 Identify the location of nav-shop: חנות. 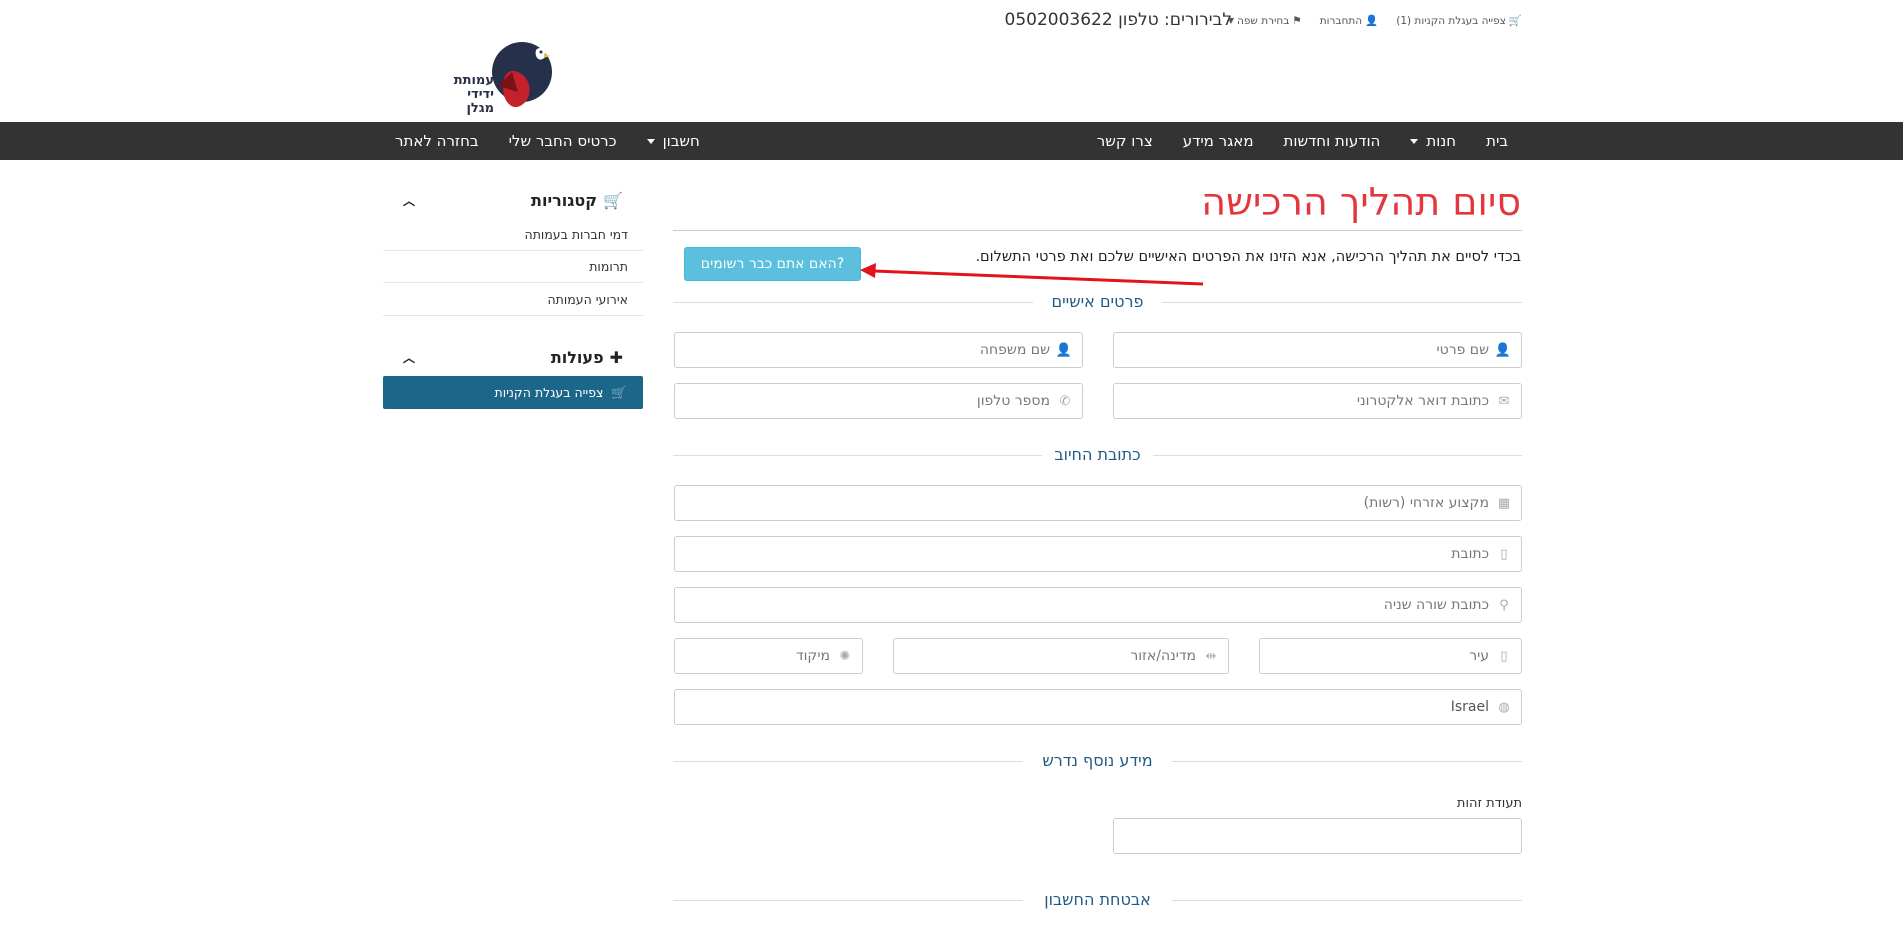
(1433, 141).